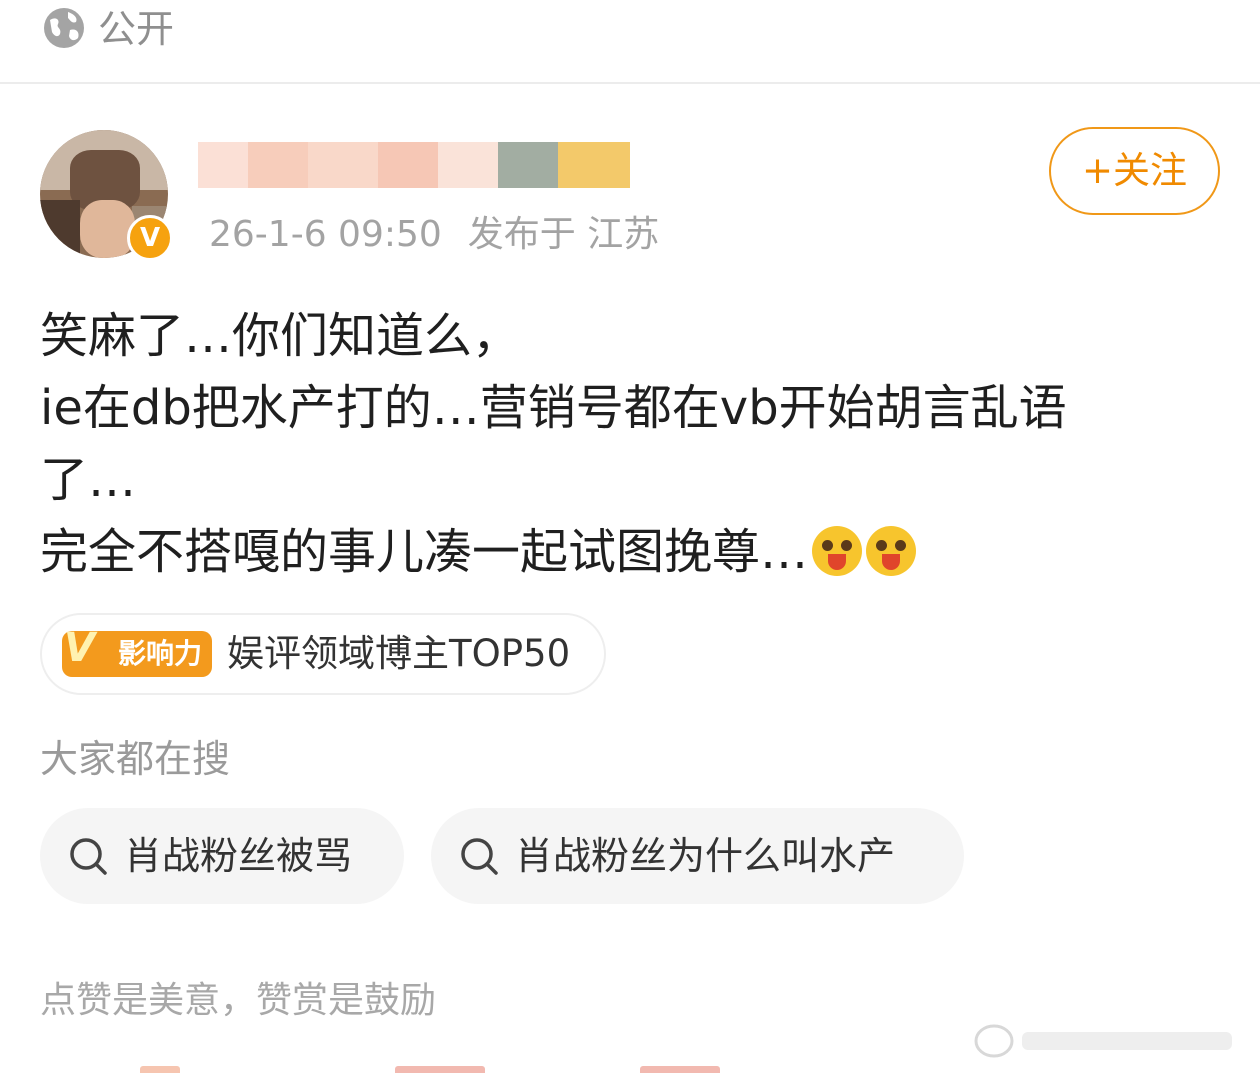  What do you see at coordinates (399, 653) in the screenshot?
I see `influence-text: 娱评领域博主TOP50` at bounding box center [399, 653].